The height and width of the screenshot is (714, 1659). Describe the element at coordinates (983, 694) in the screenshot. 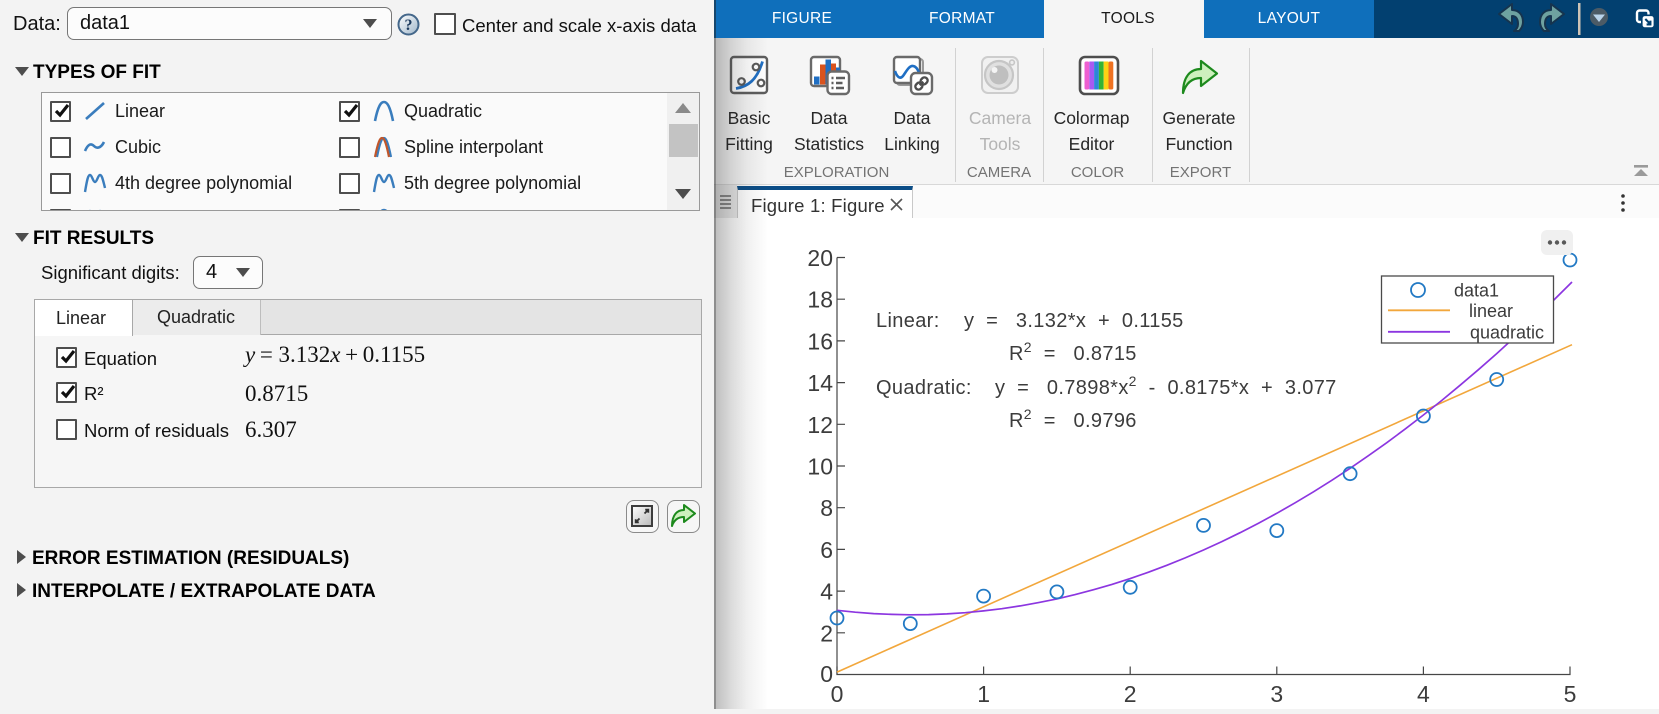

I see `svg-text: 1` at that location.